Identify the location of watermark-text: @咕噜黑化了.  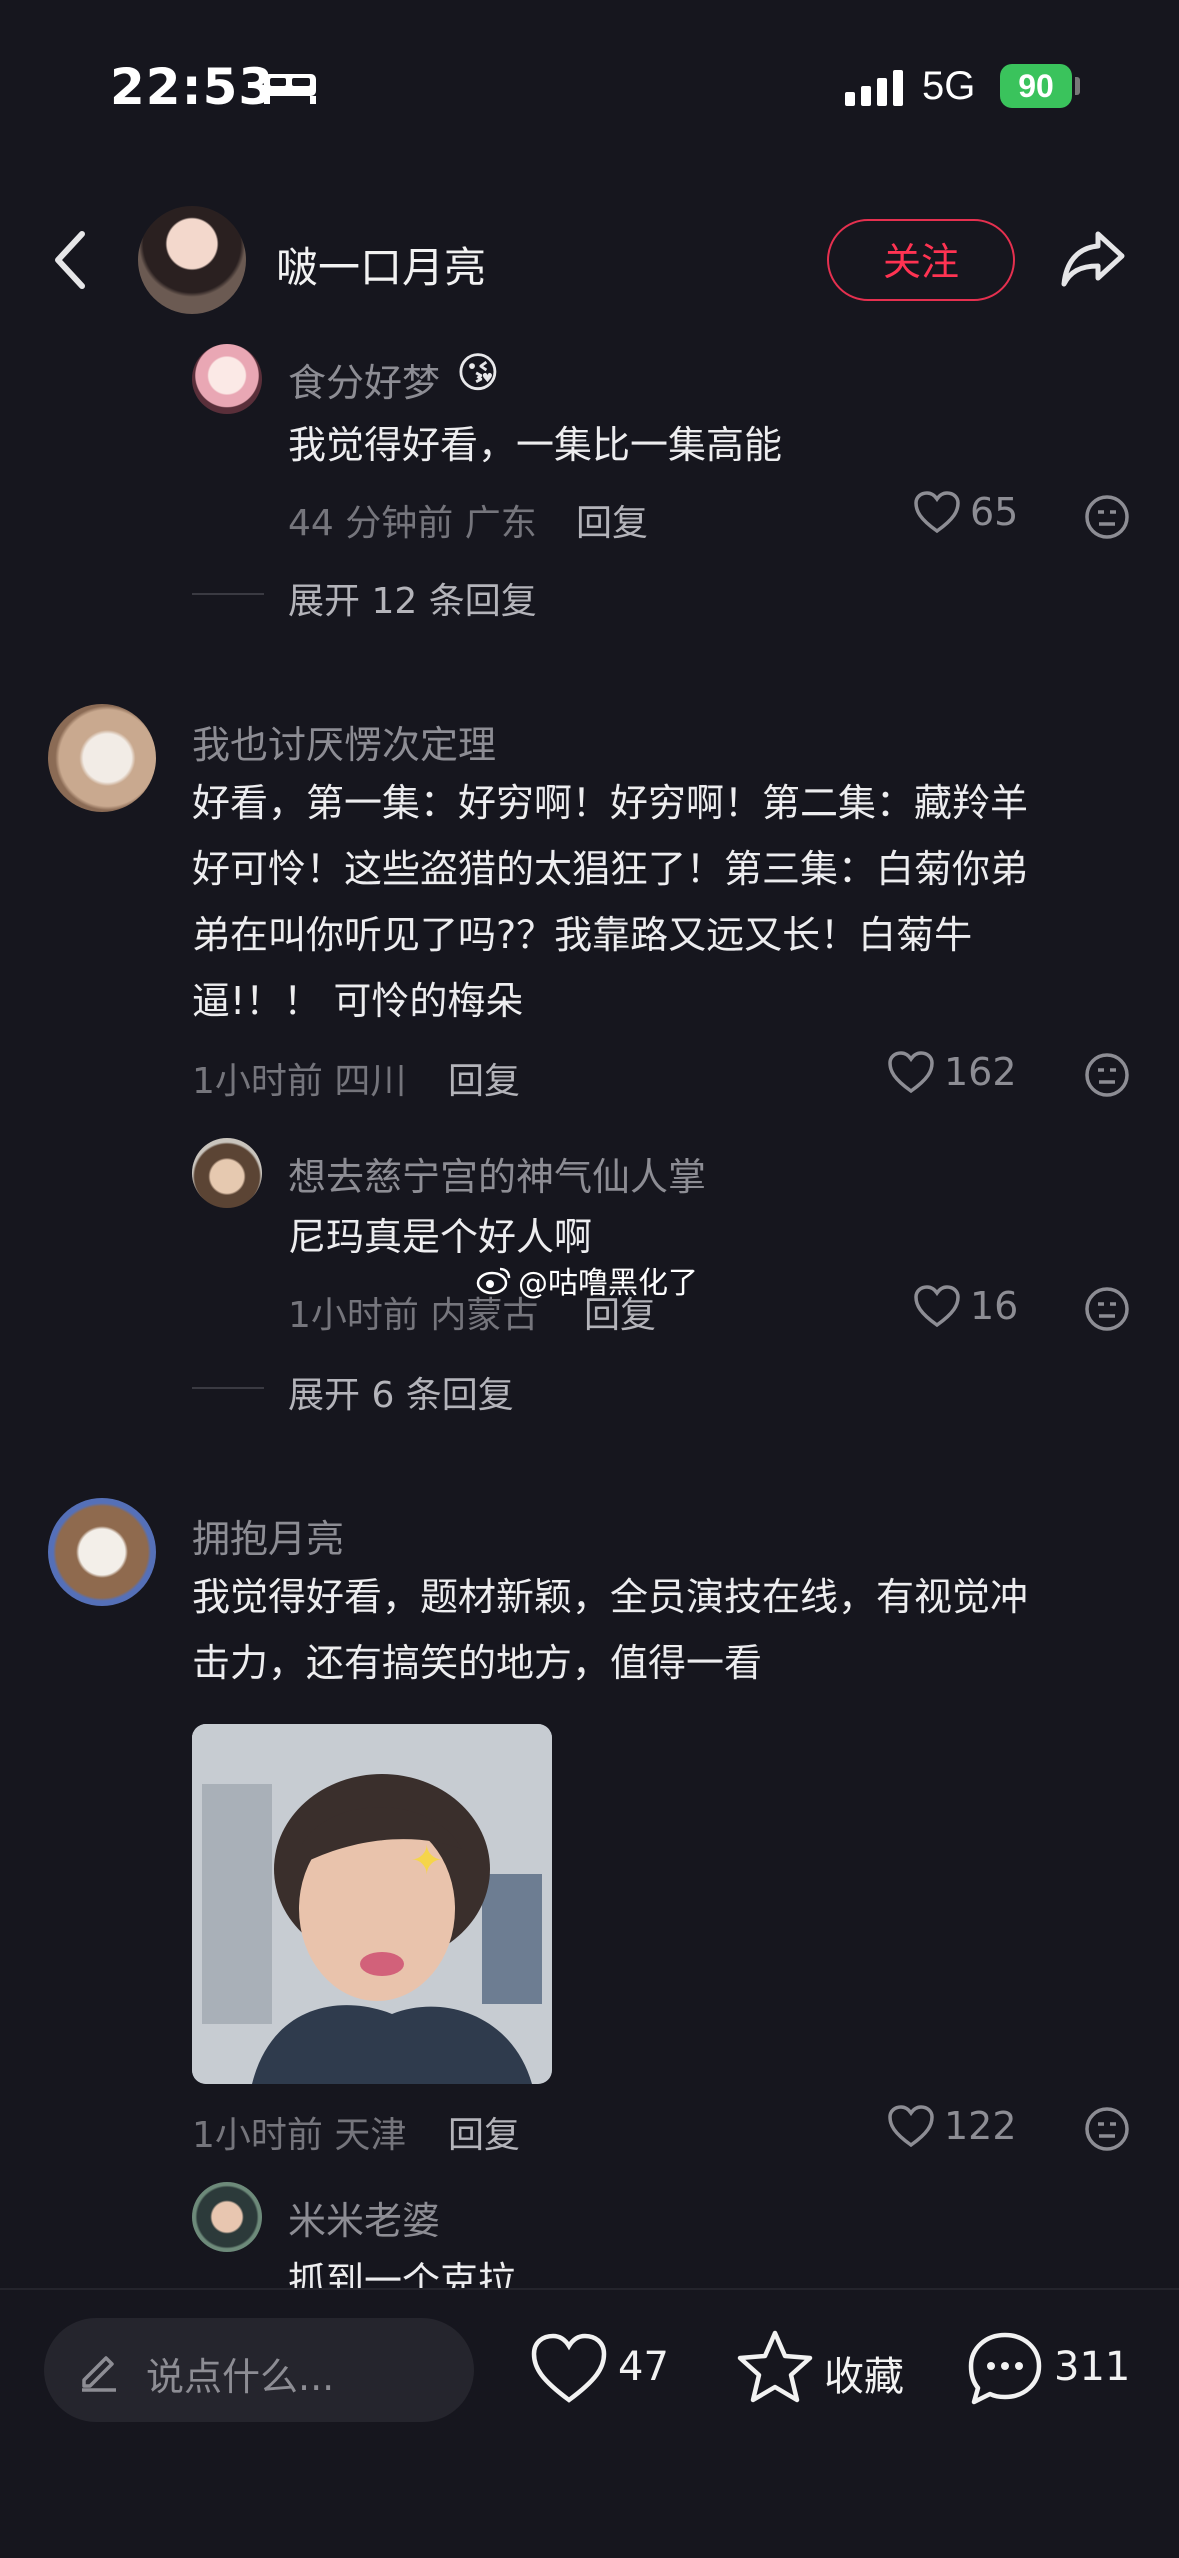
(608, 1283).